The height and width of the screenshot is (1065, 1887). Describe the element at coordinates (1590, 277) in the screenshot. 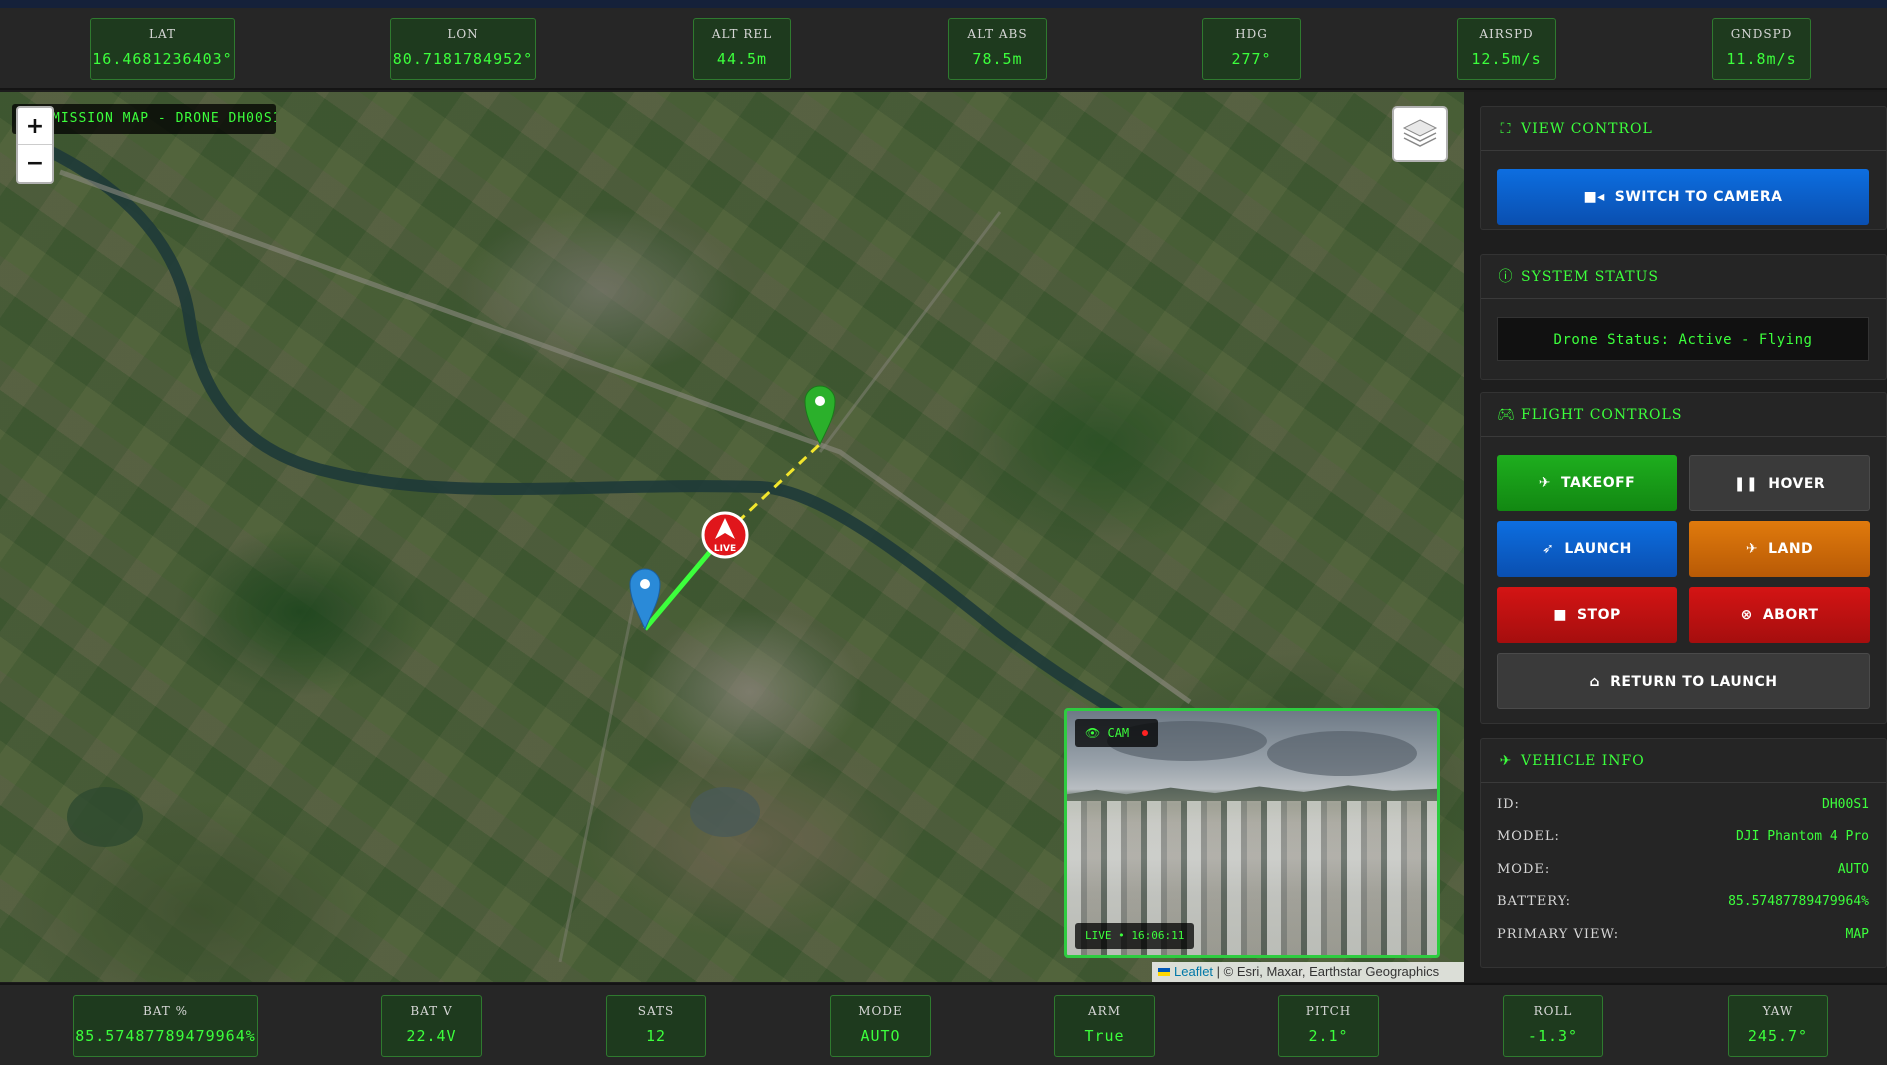

I see `panel-title: SYSTEM STATUS` at that location.